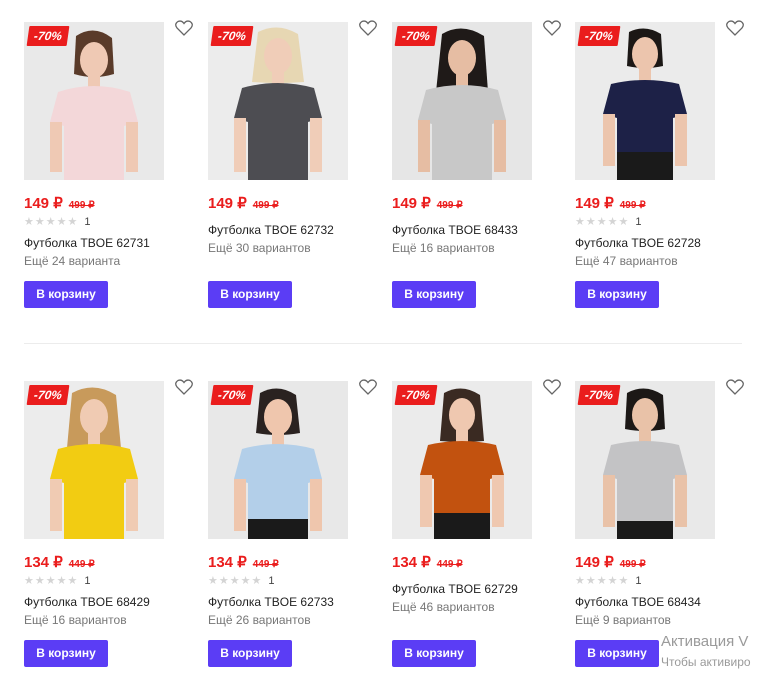 The height and width of the screenshot is (697, 770). Describe the element at coordinates (271, 230) in the screenshot. I see `product-title: Футболка TBOE 62732` at that location.